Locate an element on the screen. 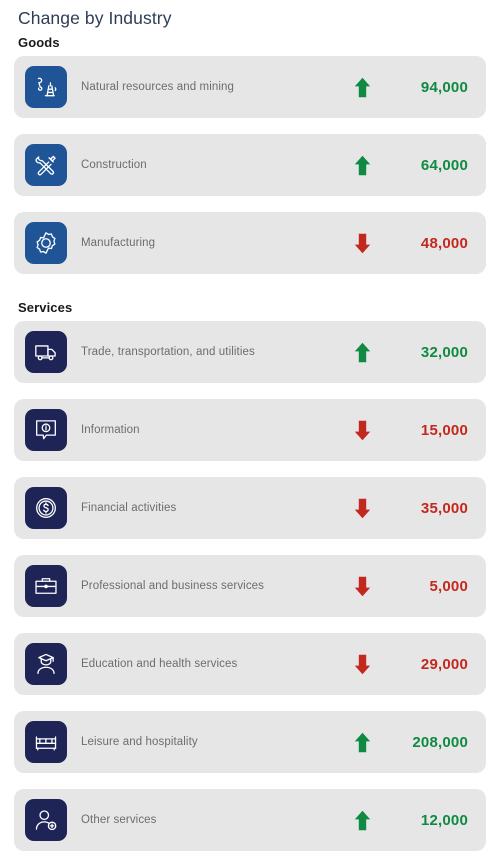  industry-label: Information is located at coordinates (110, 430).